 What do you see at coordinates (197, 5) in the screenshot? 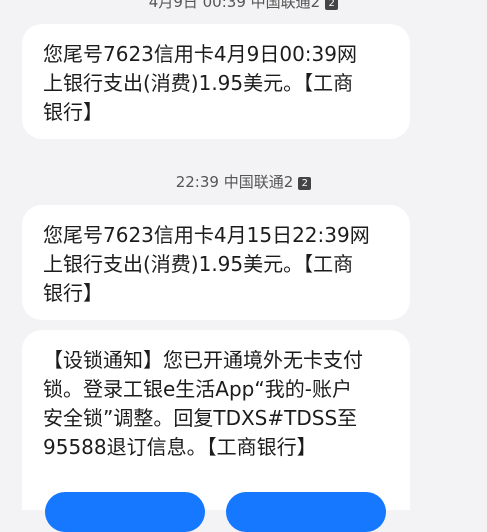
I see `message-time: 4月9日 00:39` at bounding box center [197, 5].